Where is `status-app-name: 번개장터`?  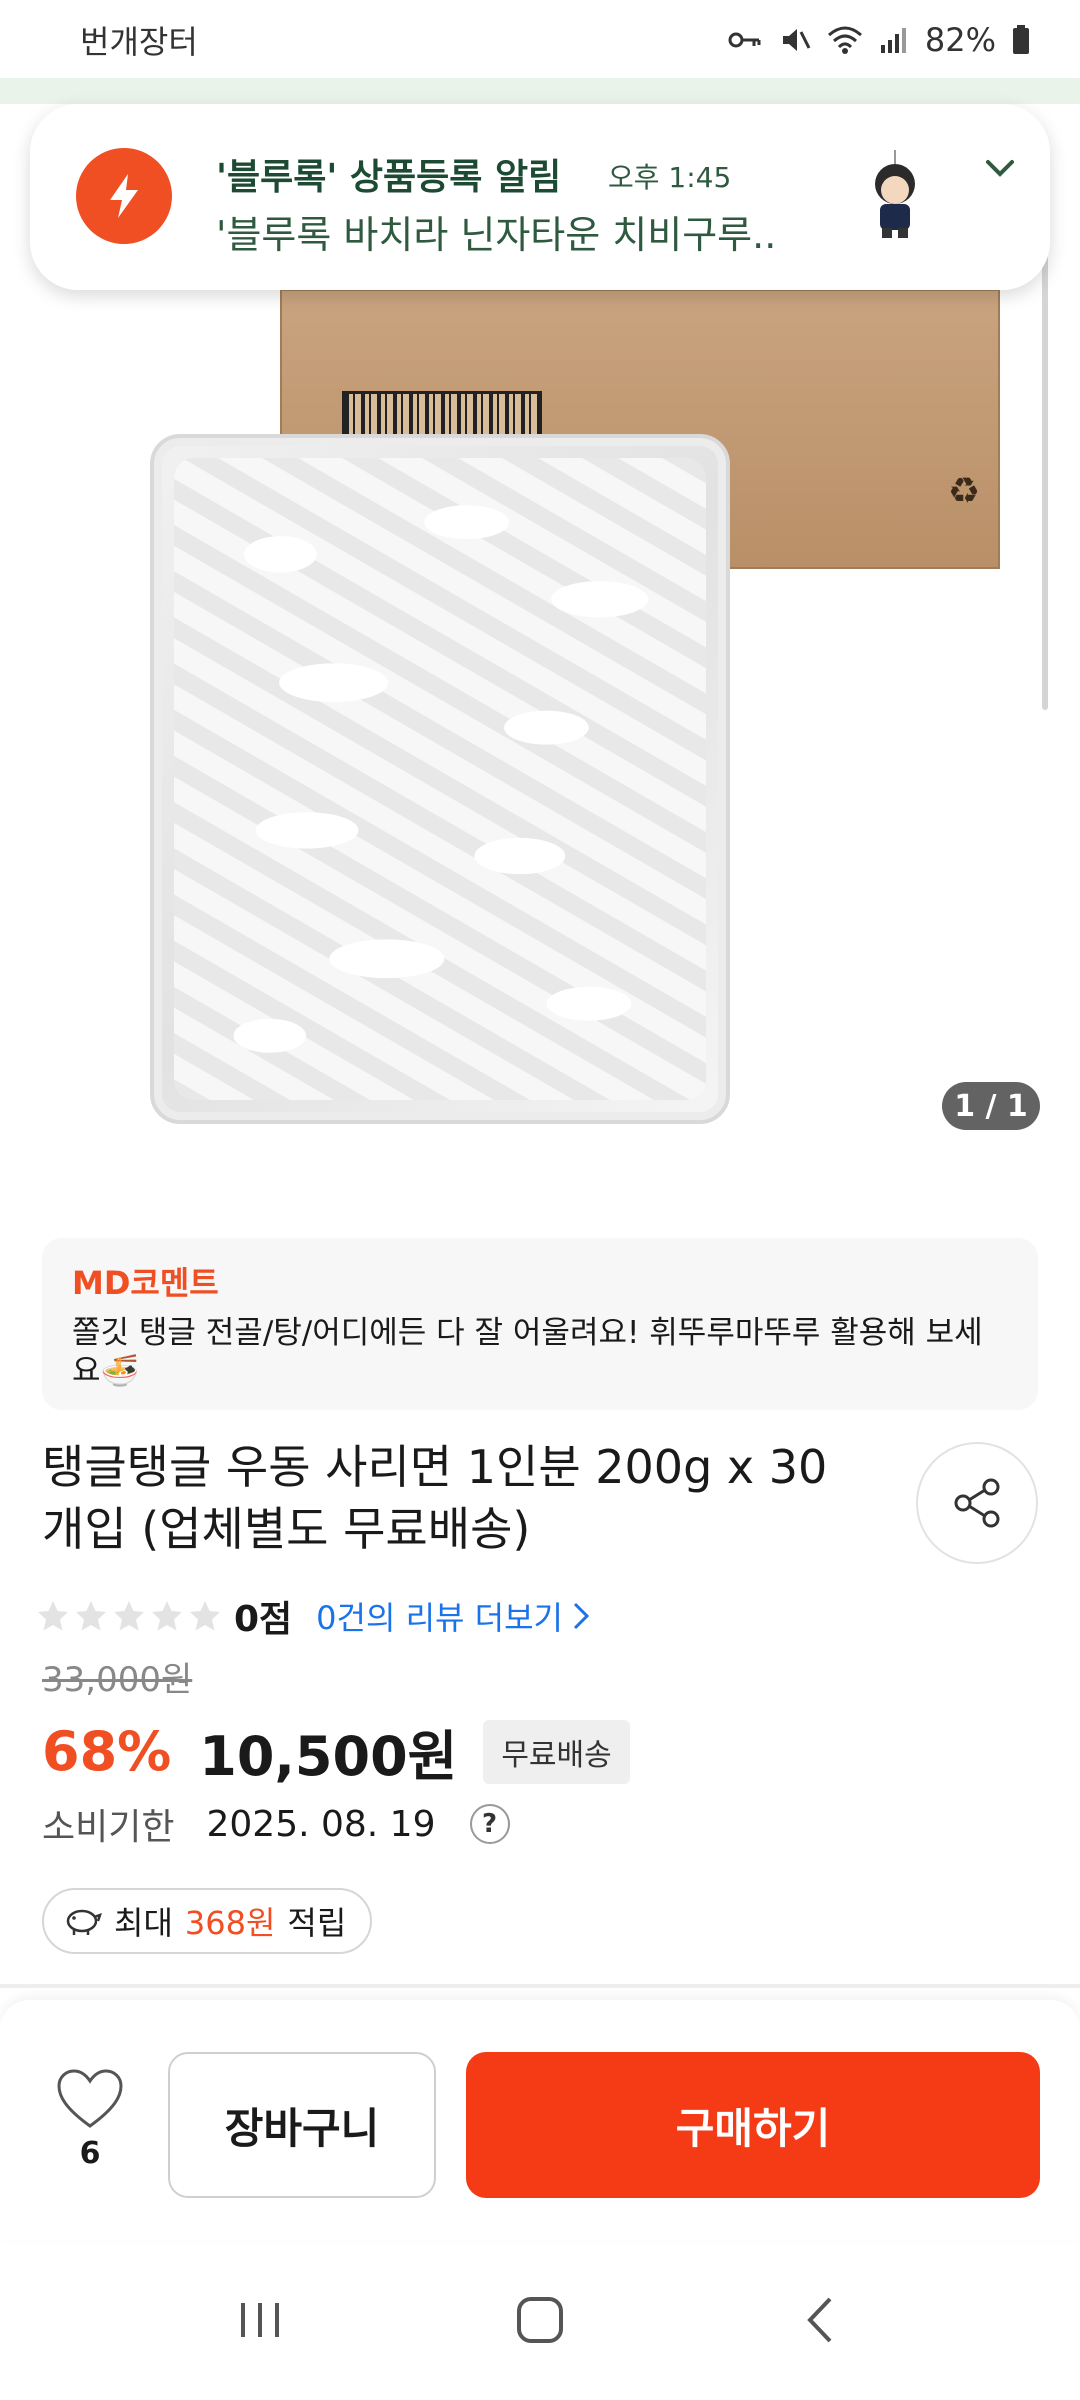
status-app-name: 번개장터 is located at coordinates (139, 42).